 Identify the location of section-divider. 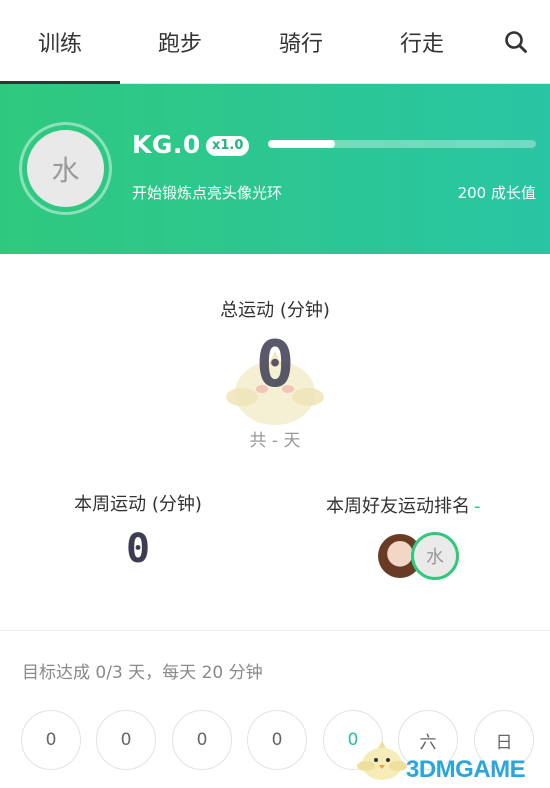
(275, 630).